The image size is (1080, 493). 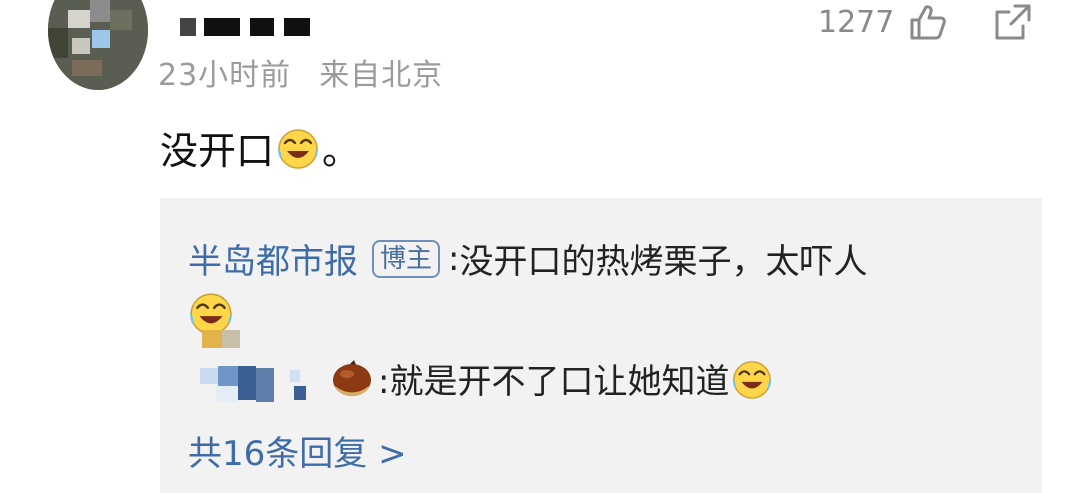 I want to click on comment-text-main: 没开口, so click(x=217, y=151).